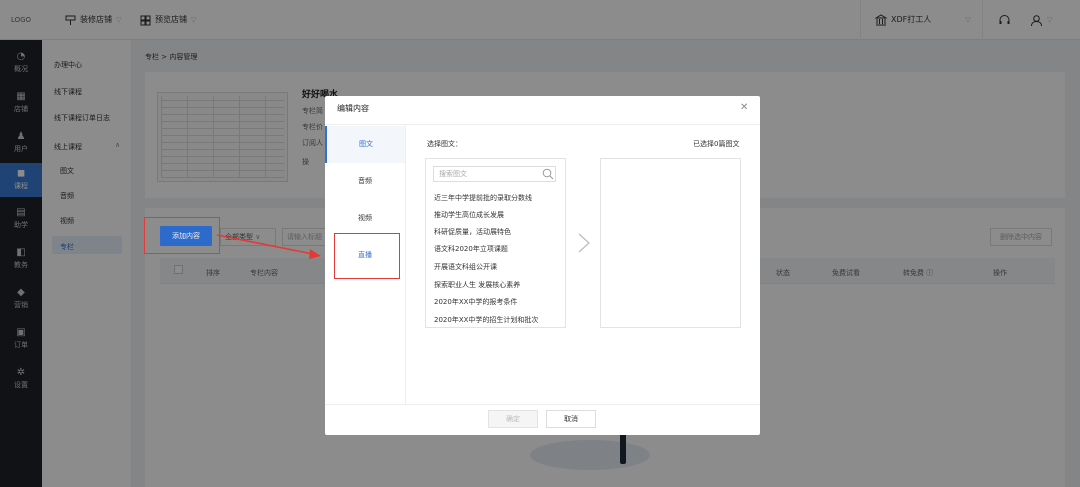 The width and height of the screenshot is (1080, 487). I want to click on list-item: 近三年中学提前批的录取分数线, so click(483, 198).